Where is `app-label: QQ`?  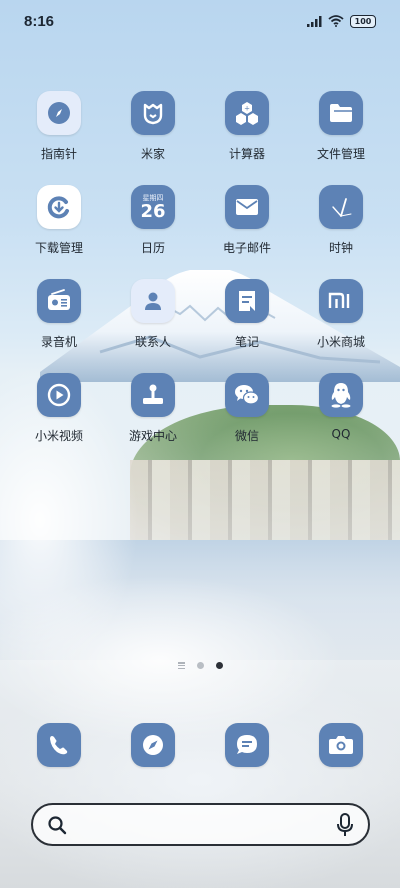 app-label: QQ is located at coordinates (341, 434).